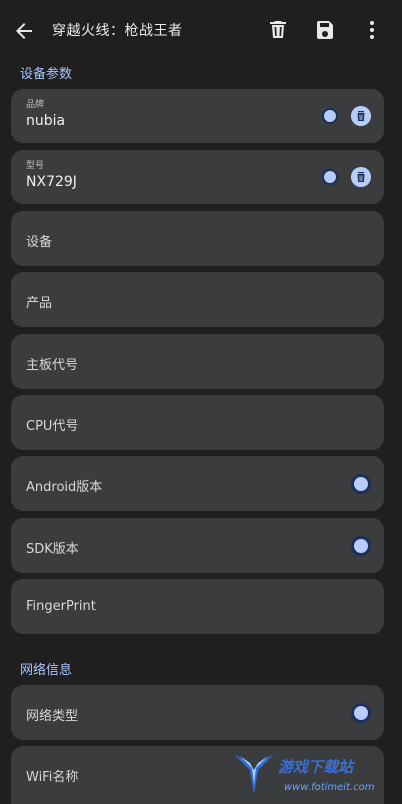 The height and width of the screenshot is (804, 402). Describe the element at coordinates (52, 716) in the screenshot. I see `network-type-label: 网络类型` at that location.